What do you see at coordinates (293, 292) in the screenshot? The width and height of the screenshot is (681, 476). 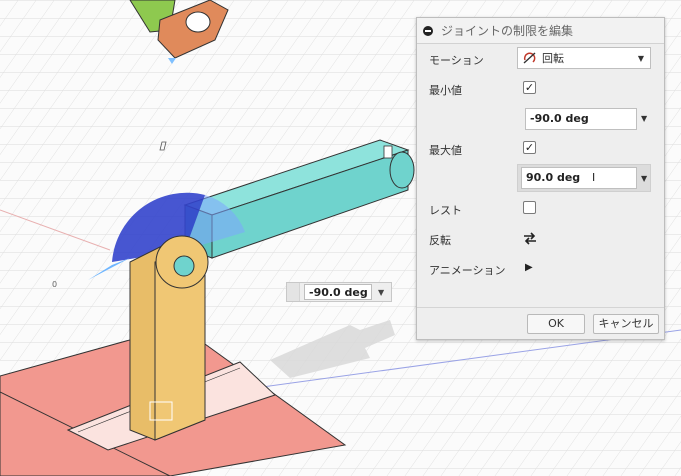 I see `drag-handle` at bounding box center [293, 292].